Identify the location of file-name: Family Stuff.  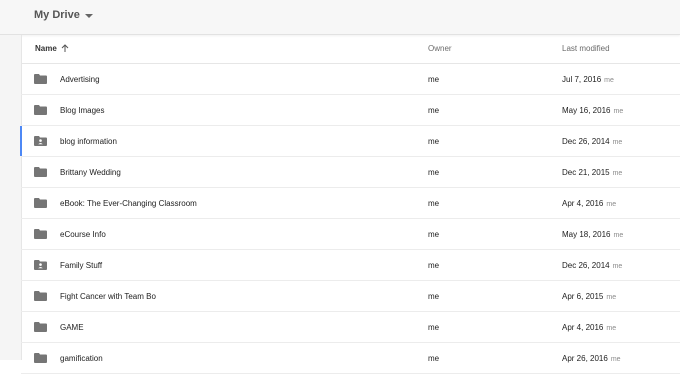
(81, 265).